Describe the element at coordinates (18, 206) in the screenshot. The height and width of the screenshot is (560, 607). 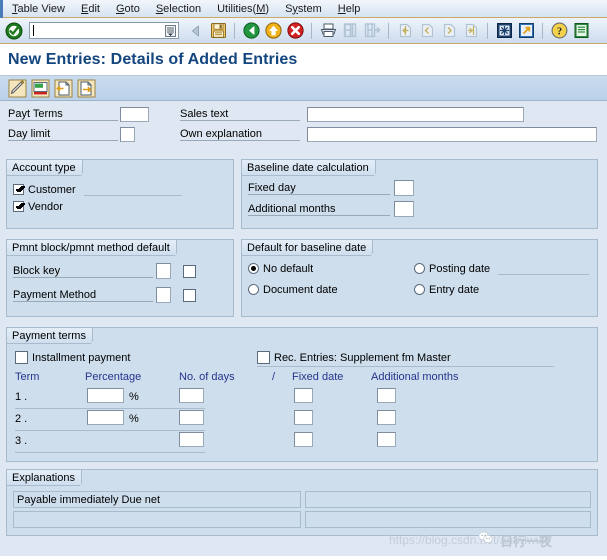
I see `vendor-checkbox` at that location.